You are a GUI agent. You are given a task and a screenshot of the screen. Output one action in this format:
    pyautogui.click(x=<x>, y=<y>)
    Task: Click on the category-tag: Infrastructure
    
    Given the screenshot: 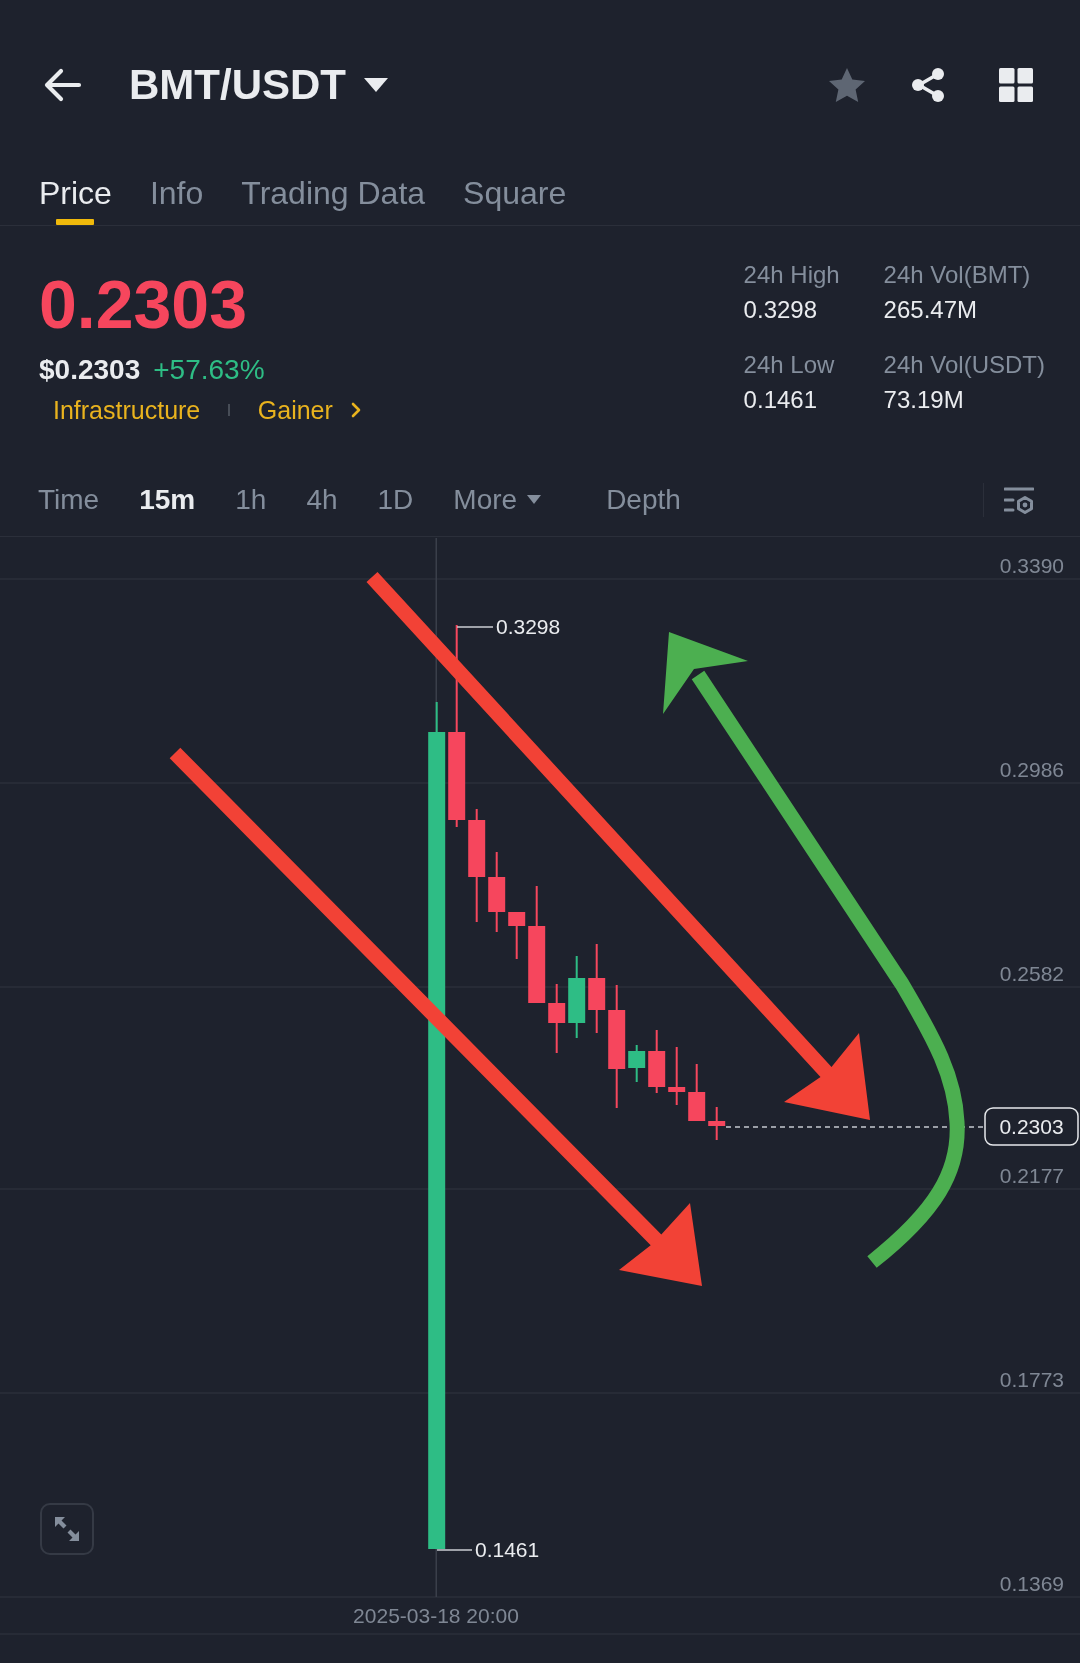 What is the action you would take?
    pyautogui.click(x=127, y=410)
    